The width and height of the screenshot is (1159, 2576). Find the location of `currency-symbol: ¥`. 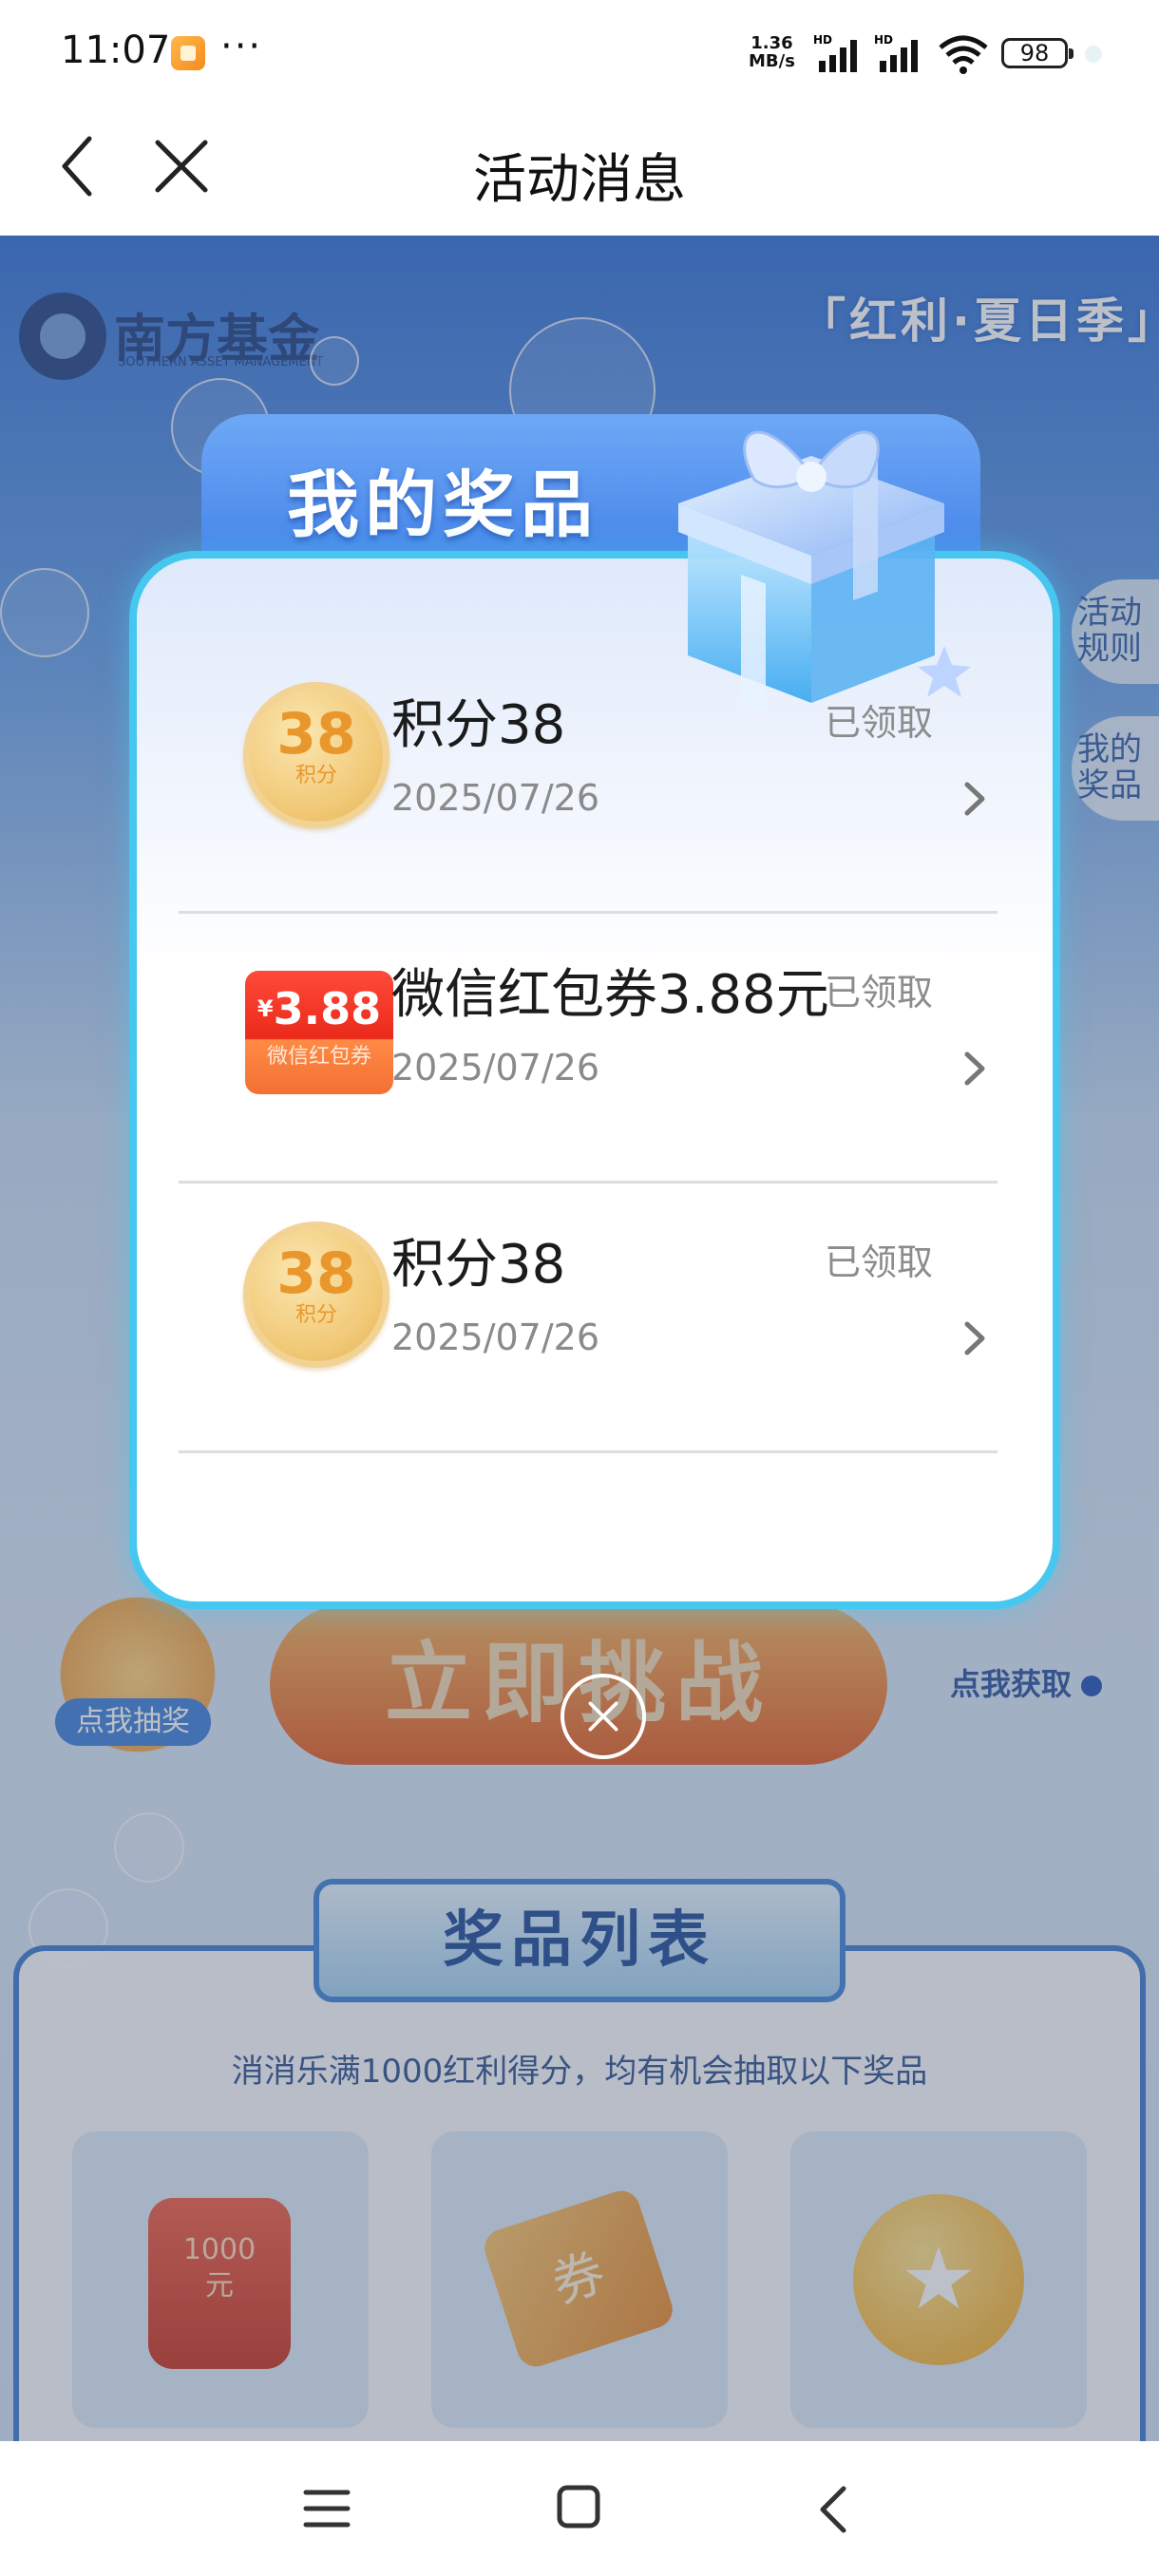

currency-symbol: ¥ is located at coordinates (265, 1008).